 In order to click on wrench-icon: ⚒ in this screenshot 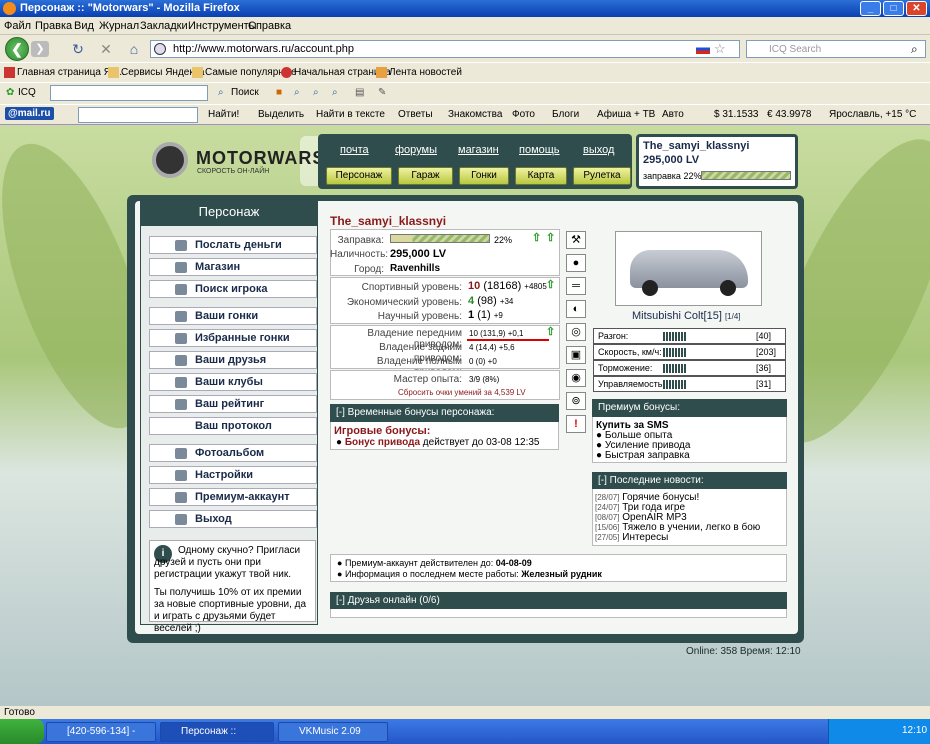, I will do `click(576, 240)`.